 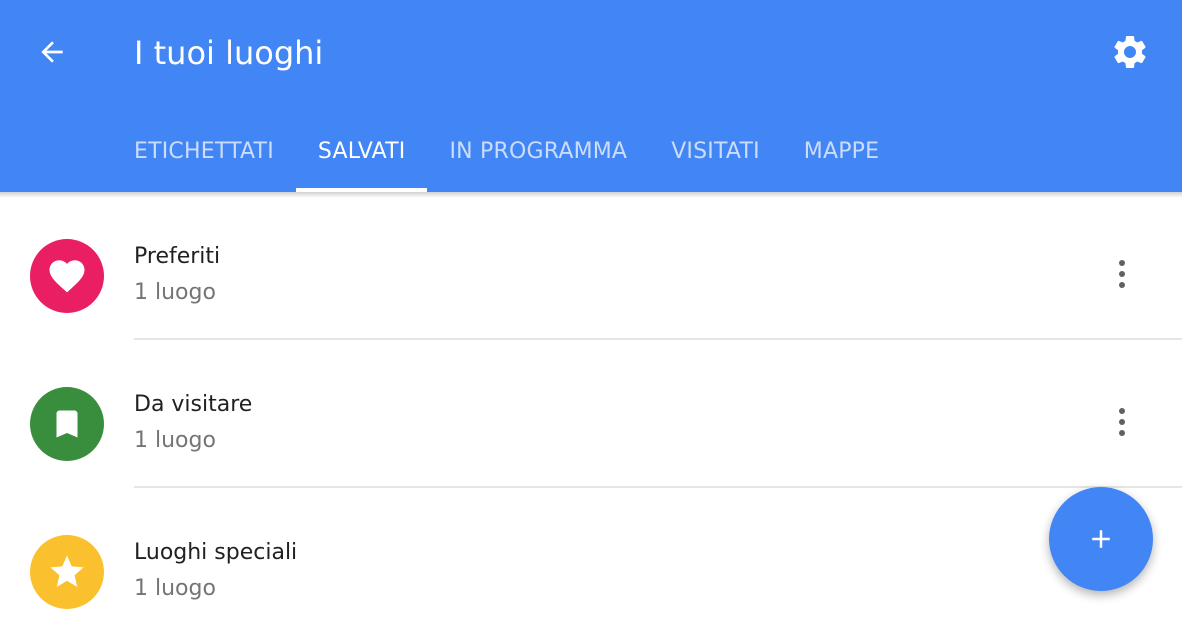 I want to click on list-title: Da visitare, so click(x=193, y=404).